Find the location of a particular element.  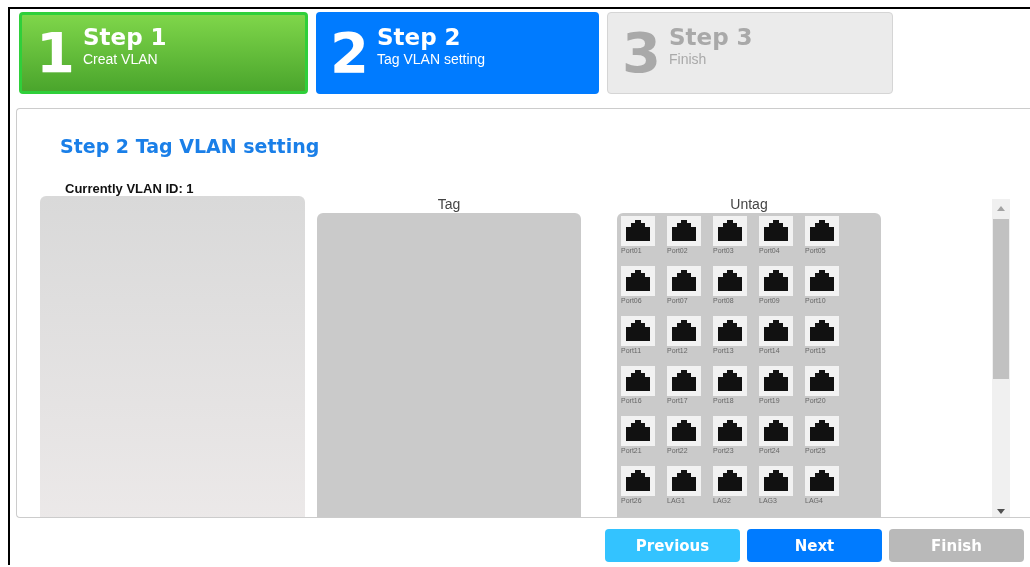

step-title: Step 2 is located at coordinates (419, 38).